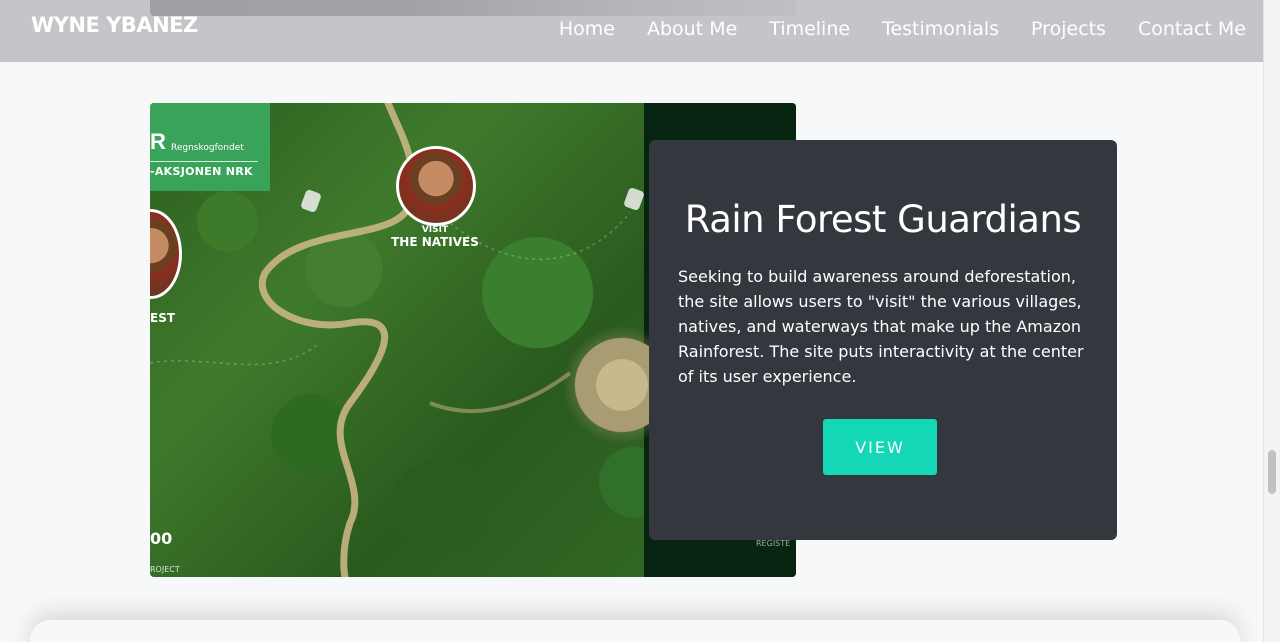 The height and width of the screenshot is (642, 1280). Describe the element at coordinates (436, 186) in the screenshot. I see `native-avatar` at that location.